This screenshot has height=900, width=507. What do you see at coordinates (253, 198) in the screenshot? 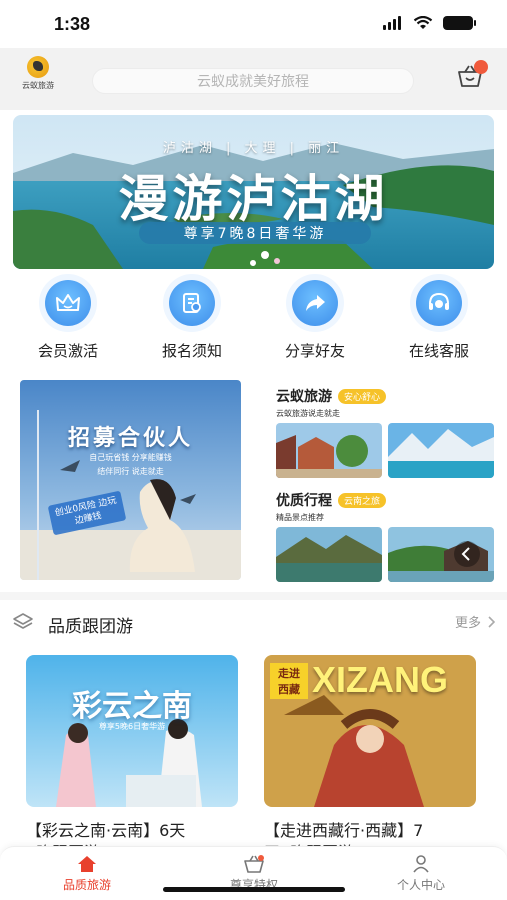
I see `banner-title: 漫游泸沽湖` at bounding box center [253, 198].